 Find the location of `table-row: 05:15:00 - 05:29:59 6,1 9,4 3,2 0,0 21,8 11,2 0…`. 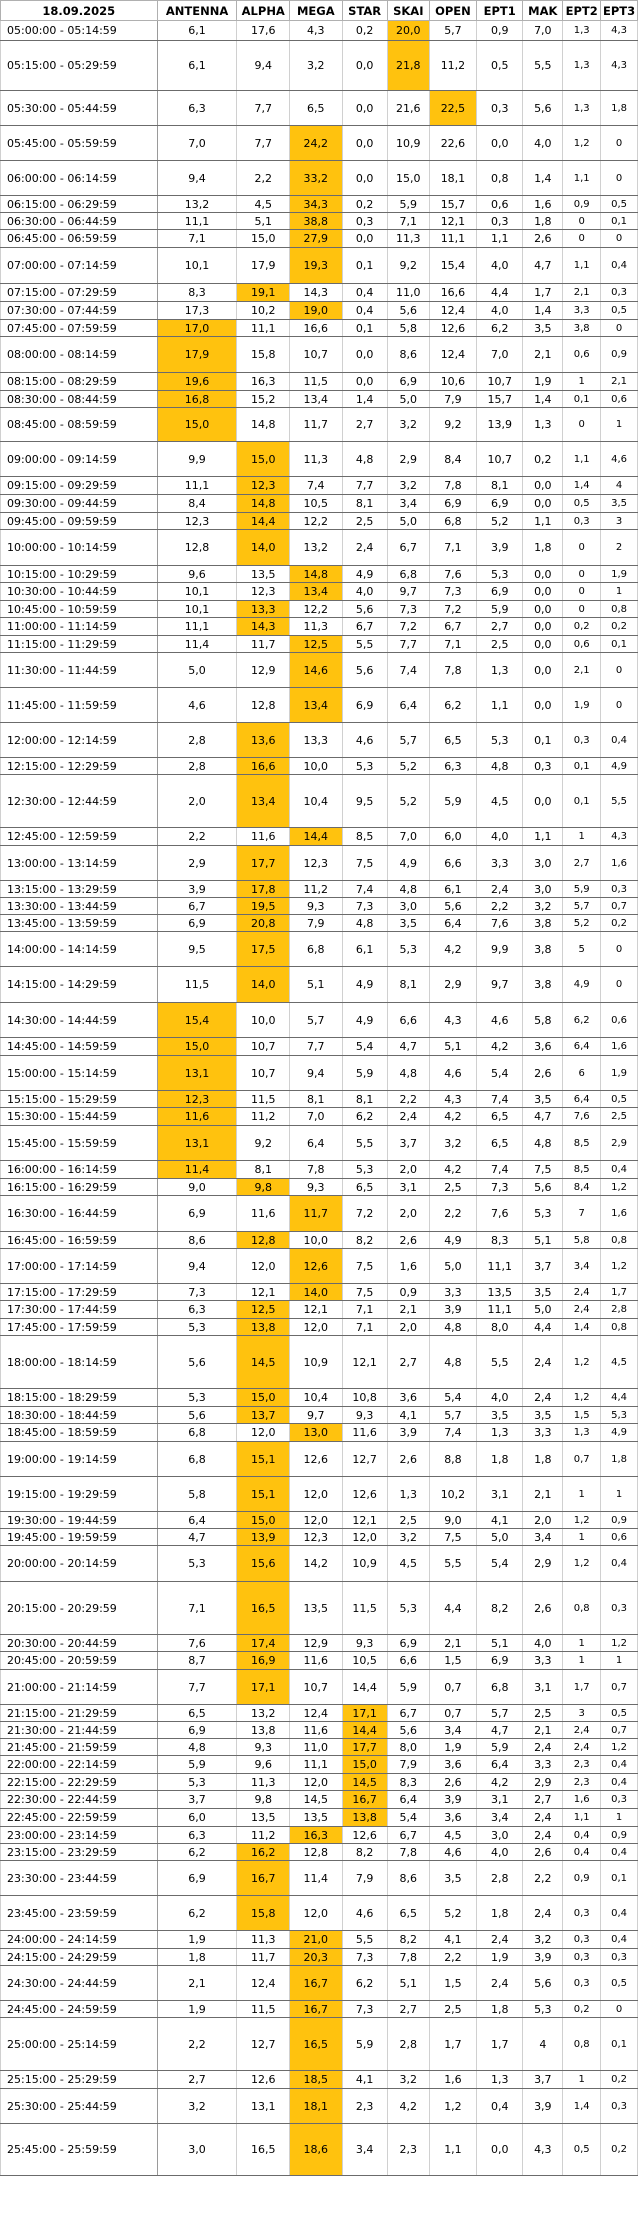

table-row: 05:15:00 - 05:29:59 6,1 9,4 3,2 0,0 21,8 11,2 0… is located at coordinates (319, 65).